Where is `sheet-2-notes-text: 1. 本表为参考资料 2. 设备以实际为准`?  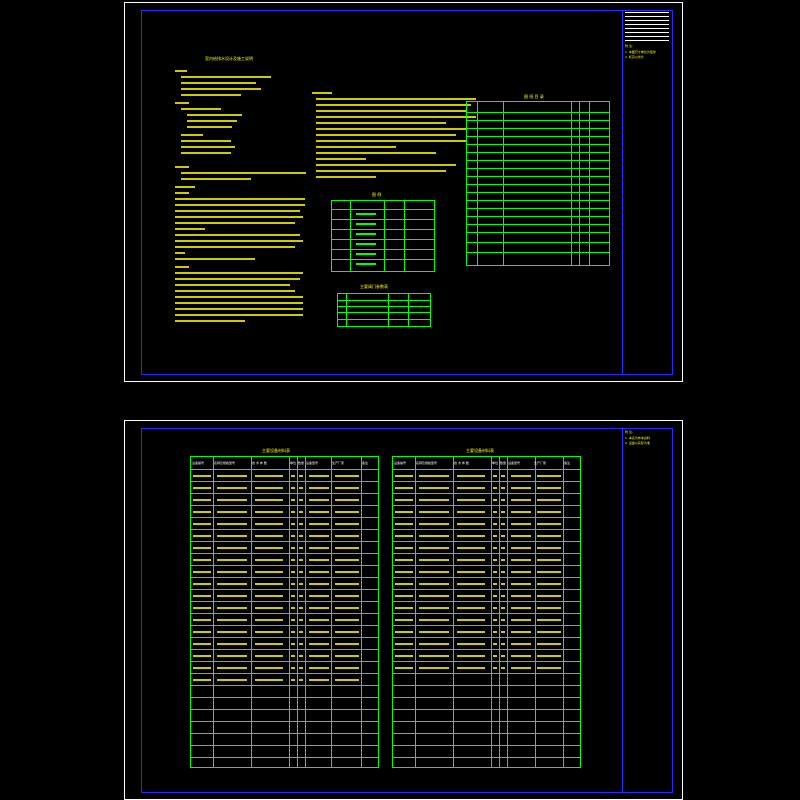
sheet-2-notes-text: 1. 本表为参考资料 2. 设备以实际为准 is located at coordinates (637, 440).